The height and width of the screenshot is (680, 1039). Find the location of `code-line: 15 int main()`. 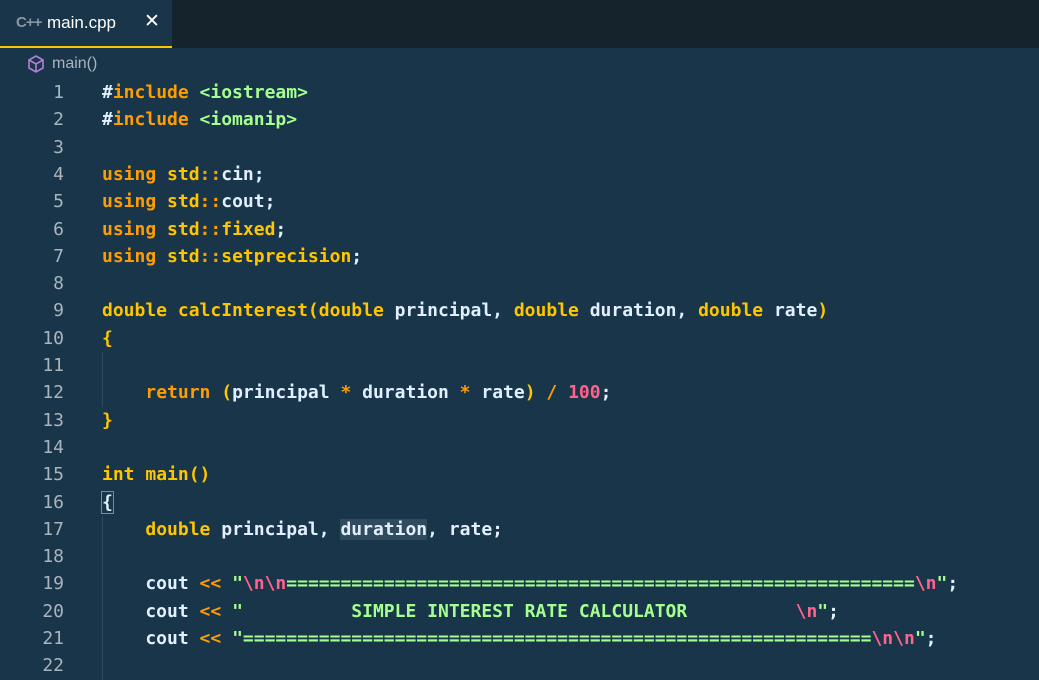

code-line: 15 int main() is located at coordinates (519, 474).